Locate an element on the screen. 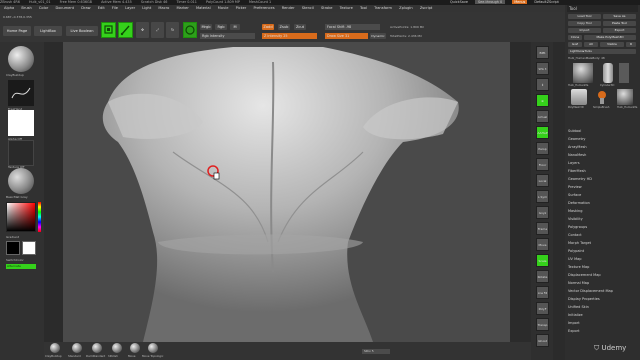 The image size is (640, 360). quicksave-button: QuickSave is located at coordinates (459, 2).